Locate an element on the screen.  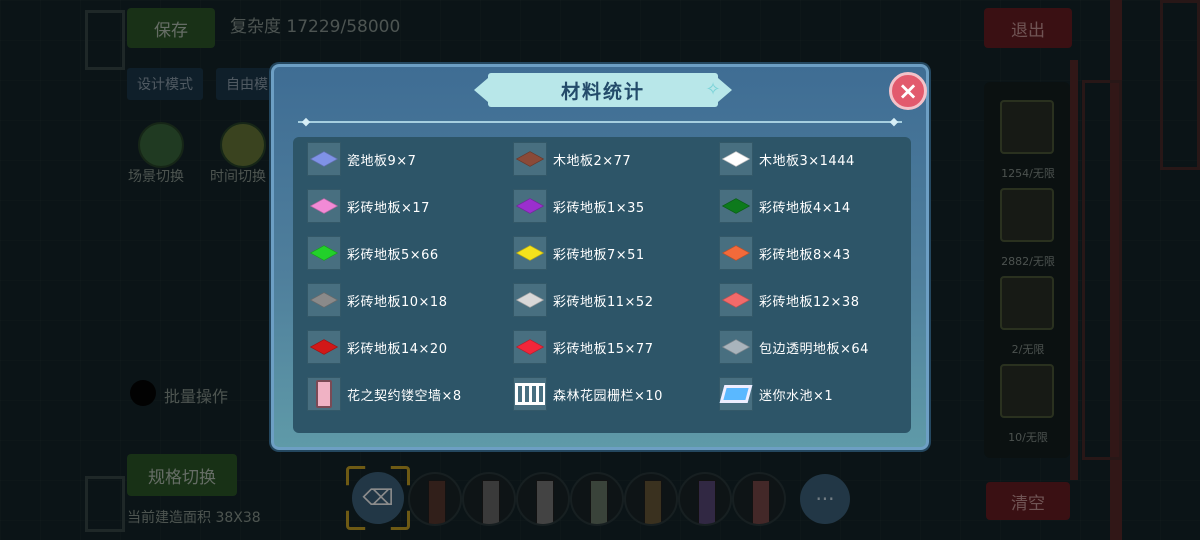
material-item: 彩砖地板8×43 is located at coordinates (819, 253).